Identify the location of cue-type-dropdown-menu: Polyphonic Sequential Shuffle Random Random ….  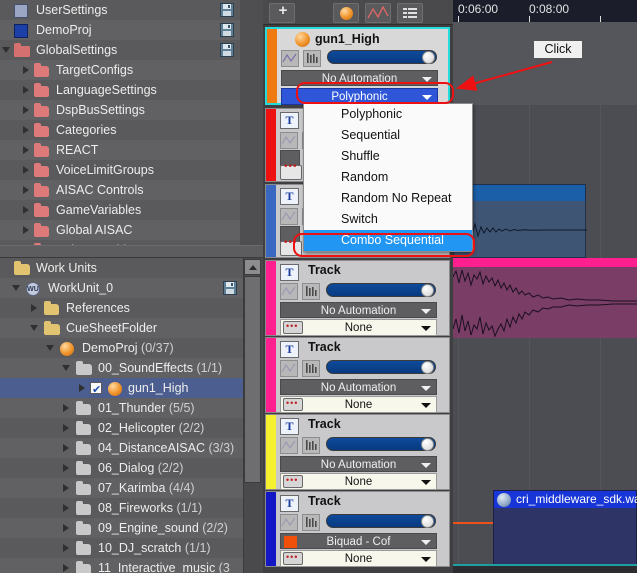
(388, 177).